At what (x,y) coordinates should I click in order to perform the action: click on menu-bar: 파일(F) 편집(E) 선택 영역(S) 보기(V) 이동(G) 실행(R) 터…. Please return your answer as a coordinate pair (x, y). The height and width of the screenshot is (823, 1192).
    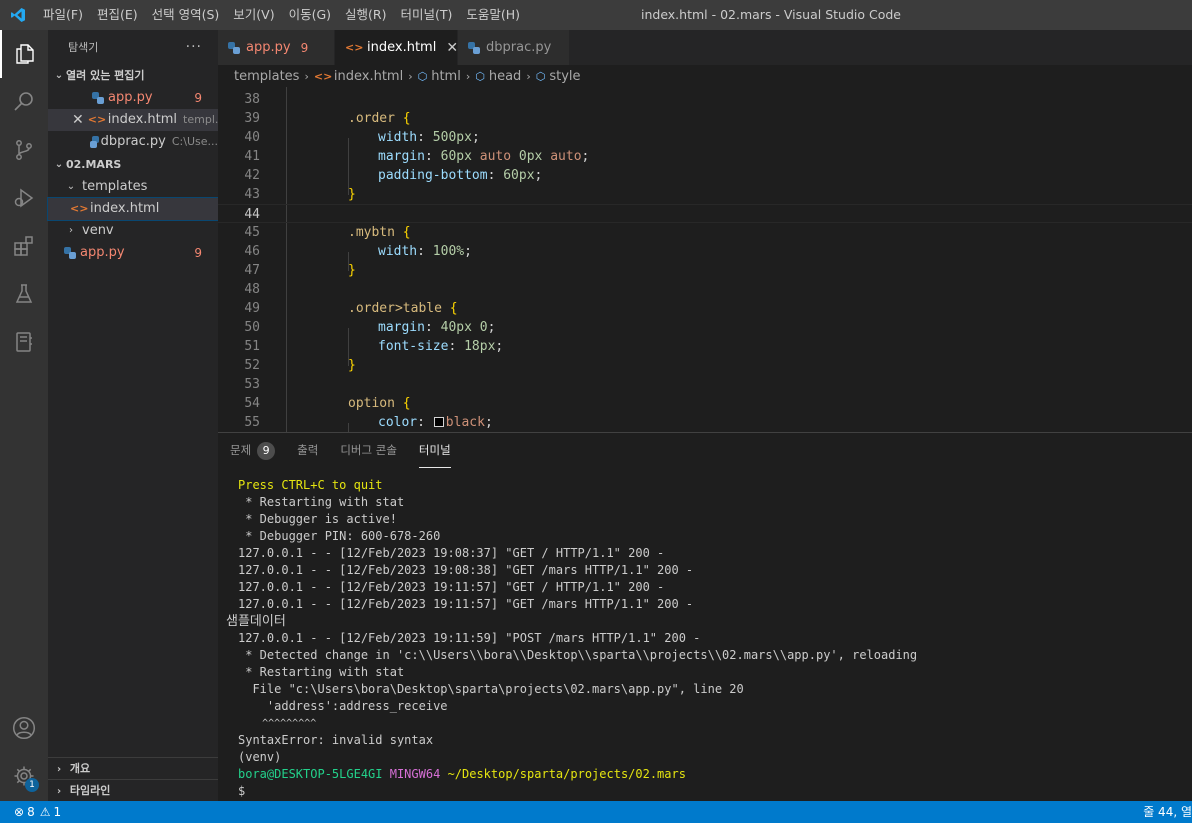
    Looking at the image, I should click on (281, 15).